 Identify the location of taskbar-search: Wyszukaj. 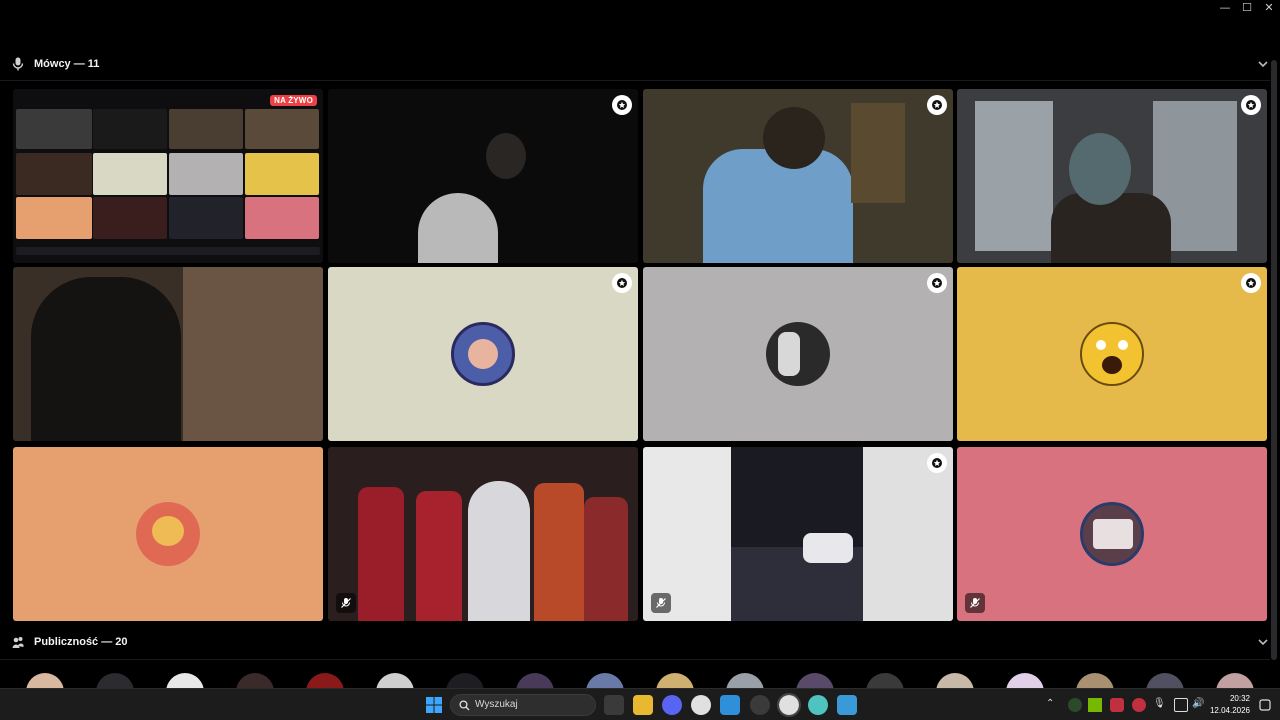
(523, 705).